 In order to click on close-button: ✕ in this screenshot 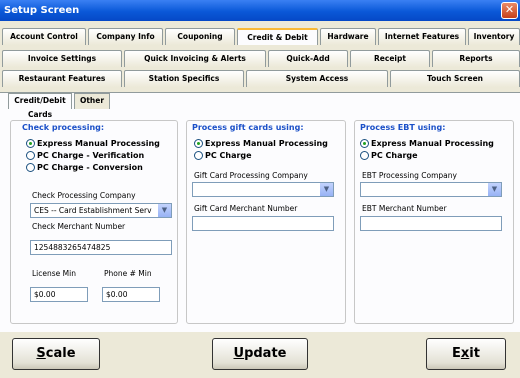, I will do `click(509, 10)`.